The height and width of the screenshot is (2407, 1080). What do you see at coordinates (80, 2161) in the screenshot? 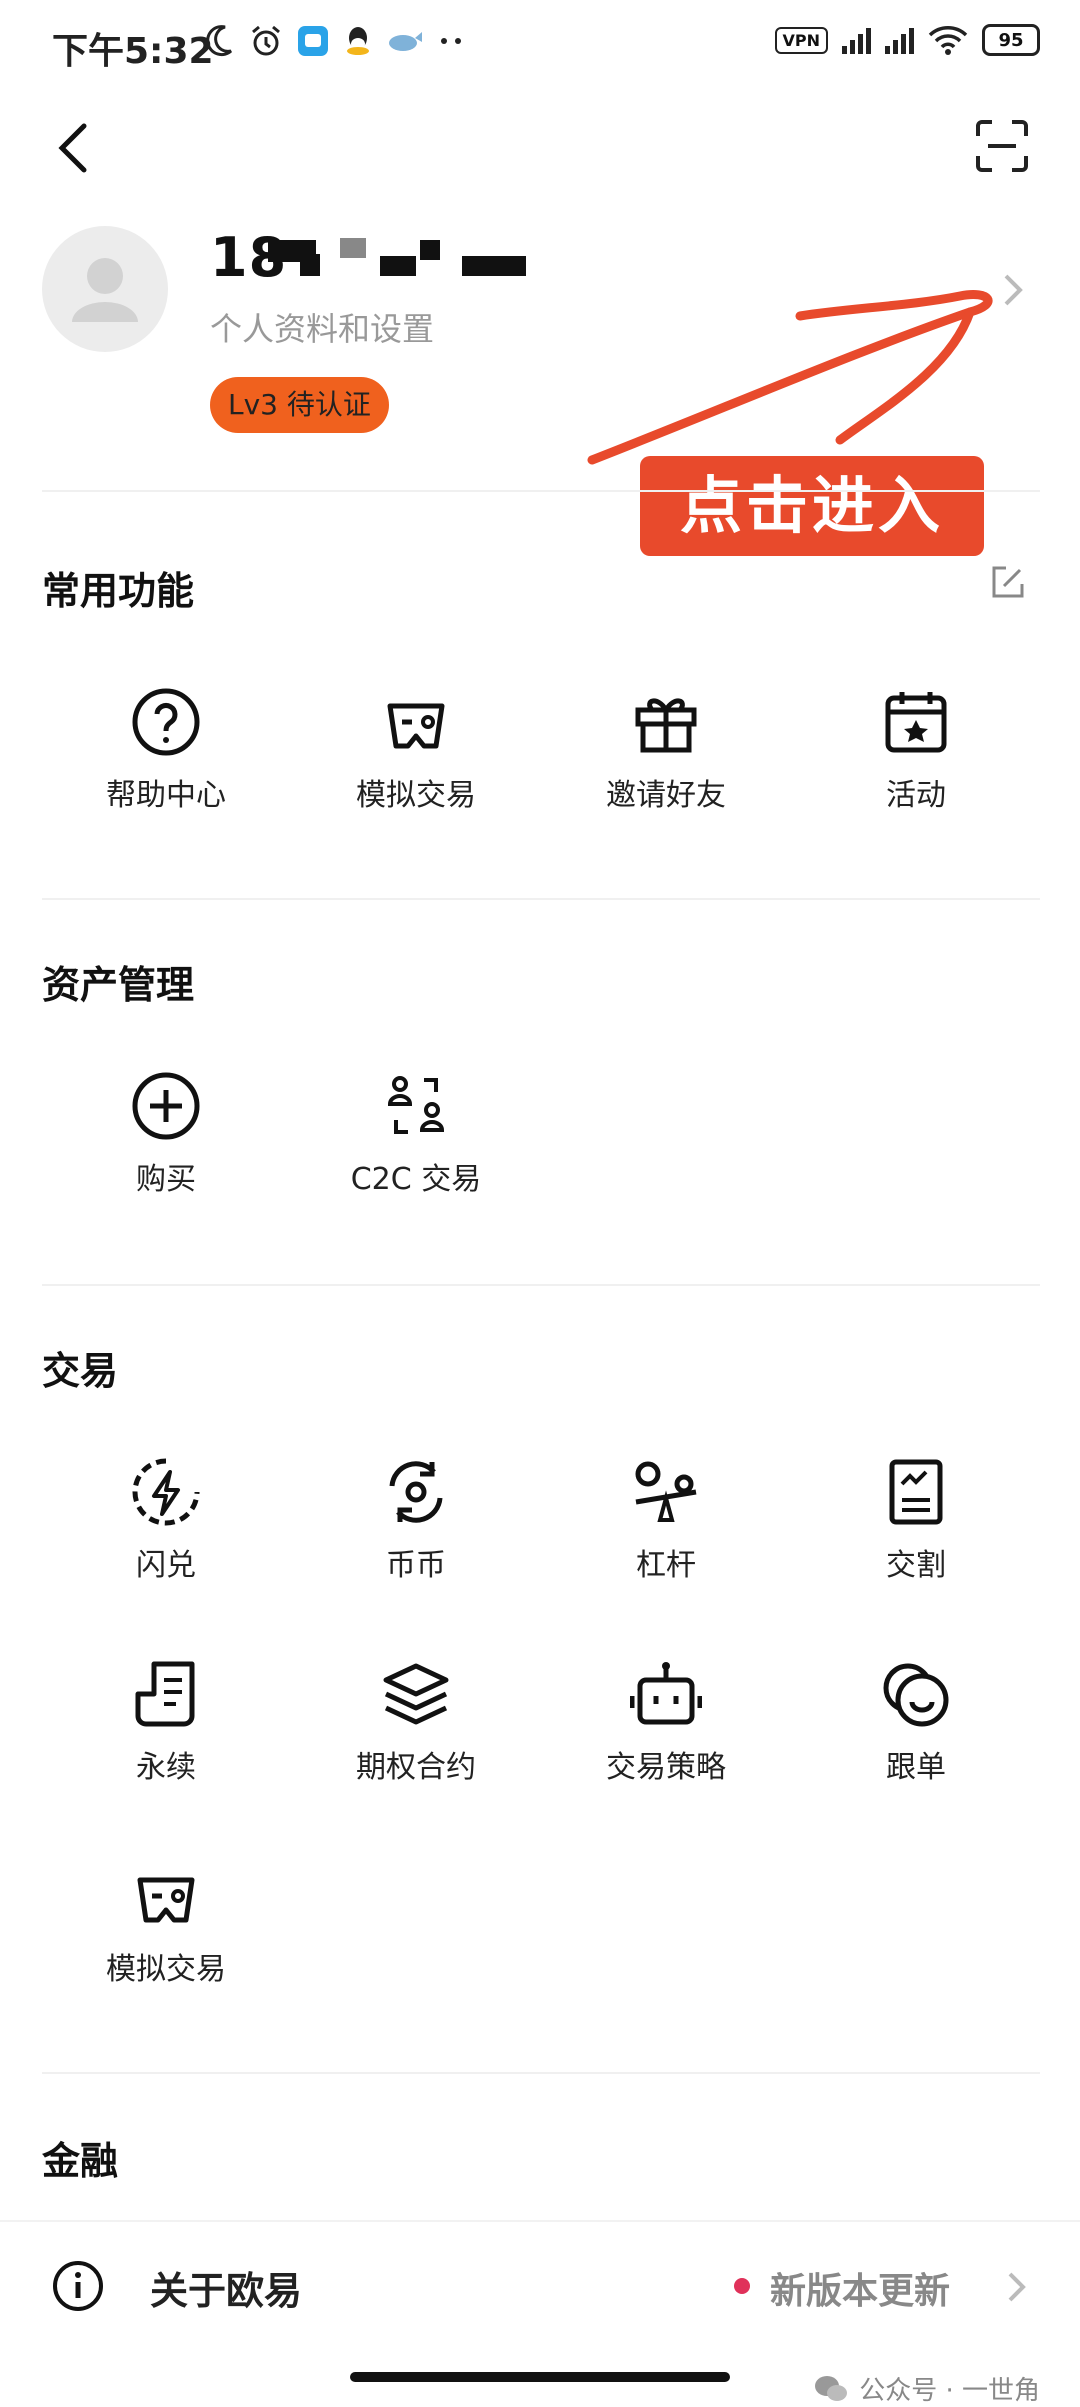
I see `section-title-finance: 金融` at bounding box center [80, 2161].